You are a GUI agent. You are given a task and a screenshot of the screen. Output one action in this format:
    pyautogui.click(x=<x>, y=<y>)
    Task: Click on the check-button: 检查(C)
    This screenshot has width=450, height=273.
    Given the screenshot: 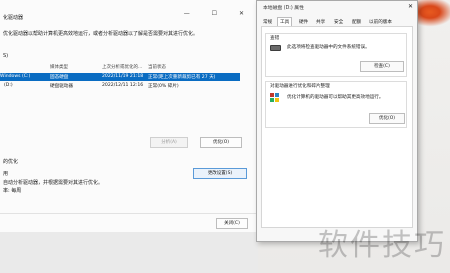 What is the action you would take?
    pyautogui.click(x=382, y=66)
    